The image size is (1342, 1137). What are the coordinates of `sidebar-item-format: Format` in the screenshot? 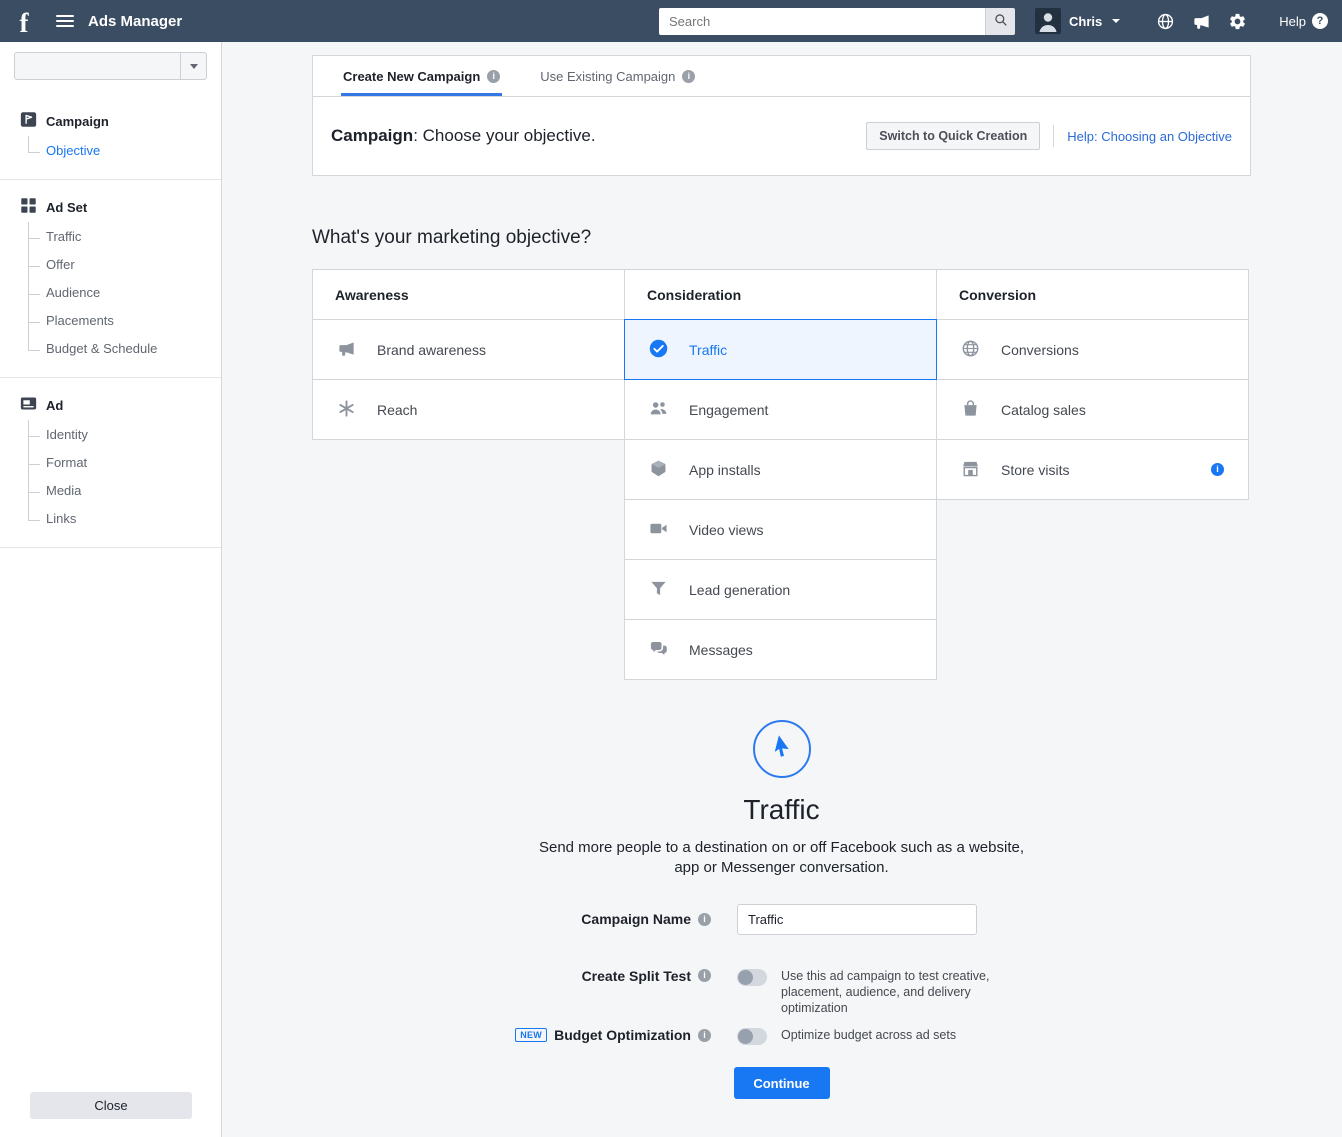 It's located at (124, 462).